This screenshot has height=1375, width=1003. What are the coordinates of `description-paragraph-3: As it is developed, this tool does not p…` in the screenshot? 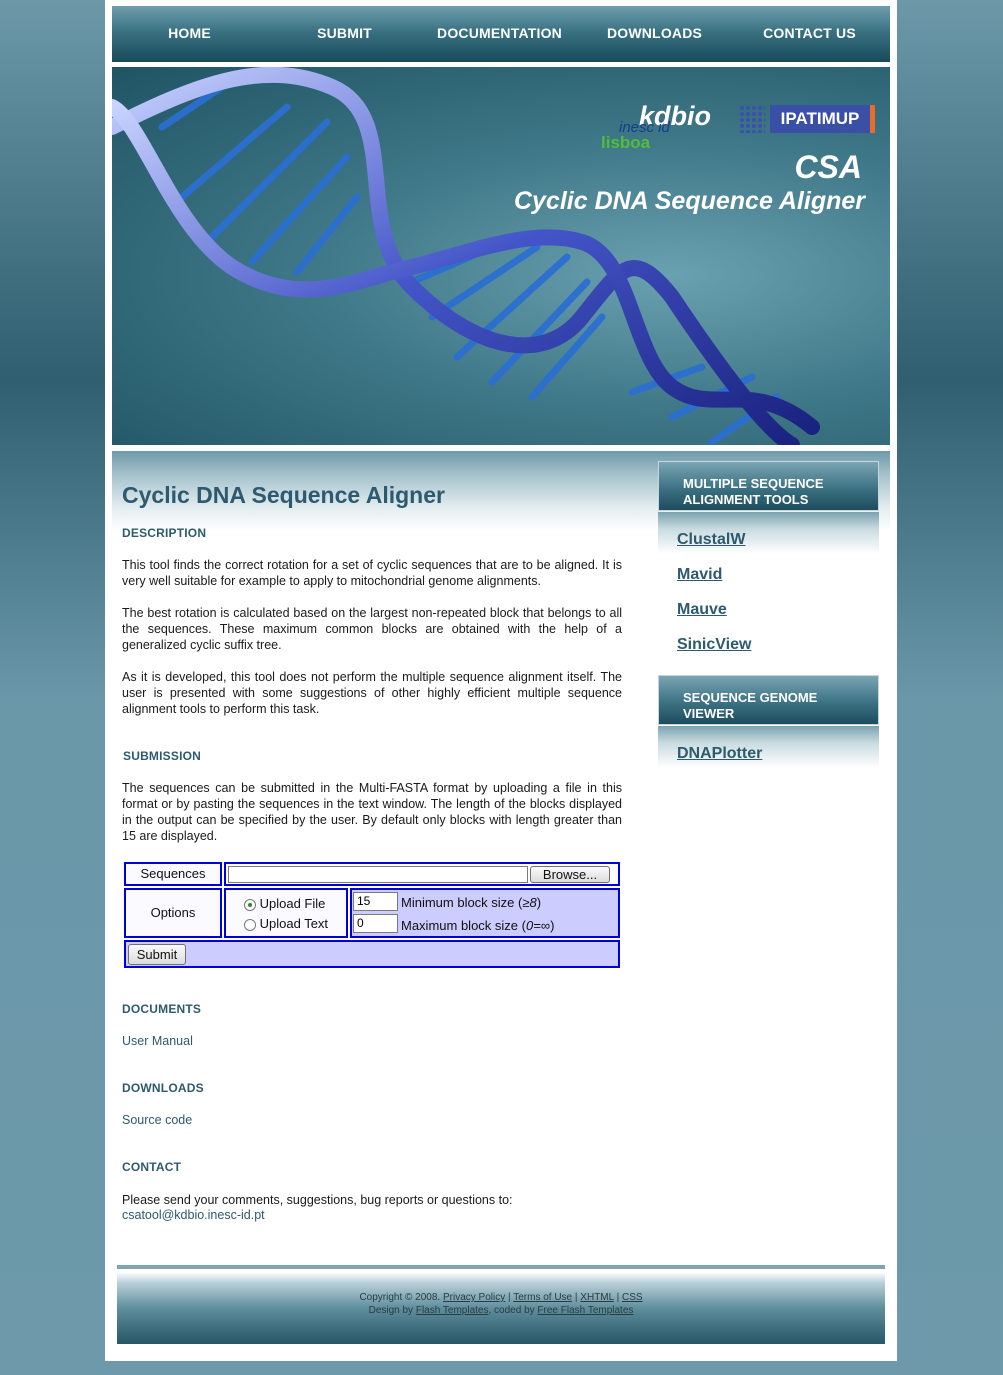 It's located at (372, 693).